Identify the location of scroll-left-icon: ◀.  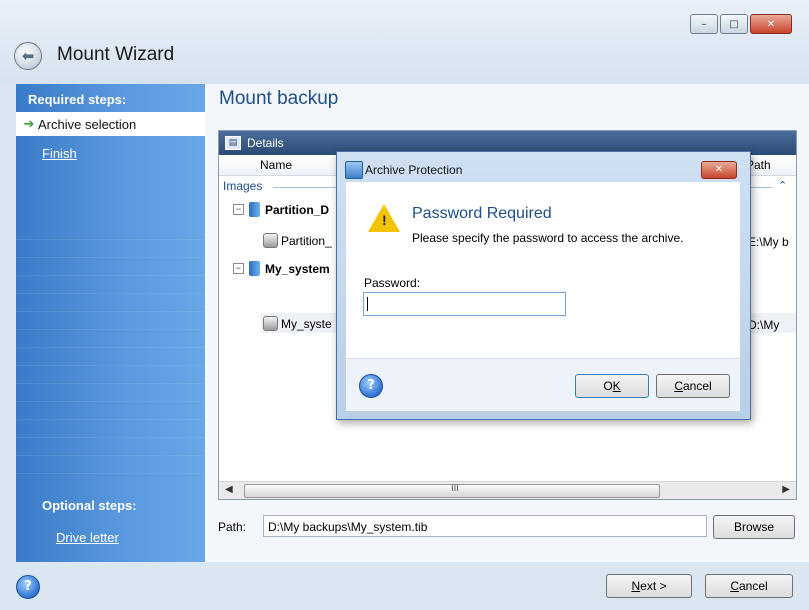
(229, 489).